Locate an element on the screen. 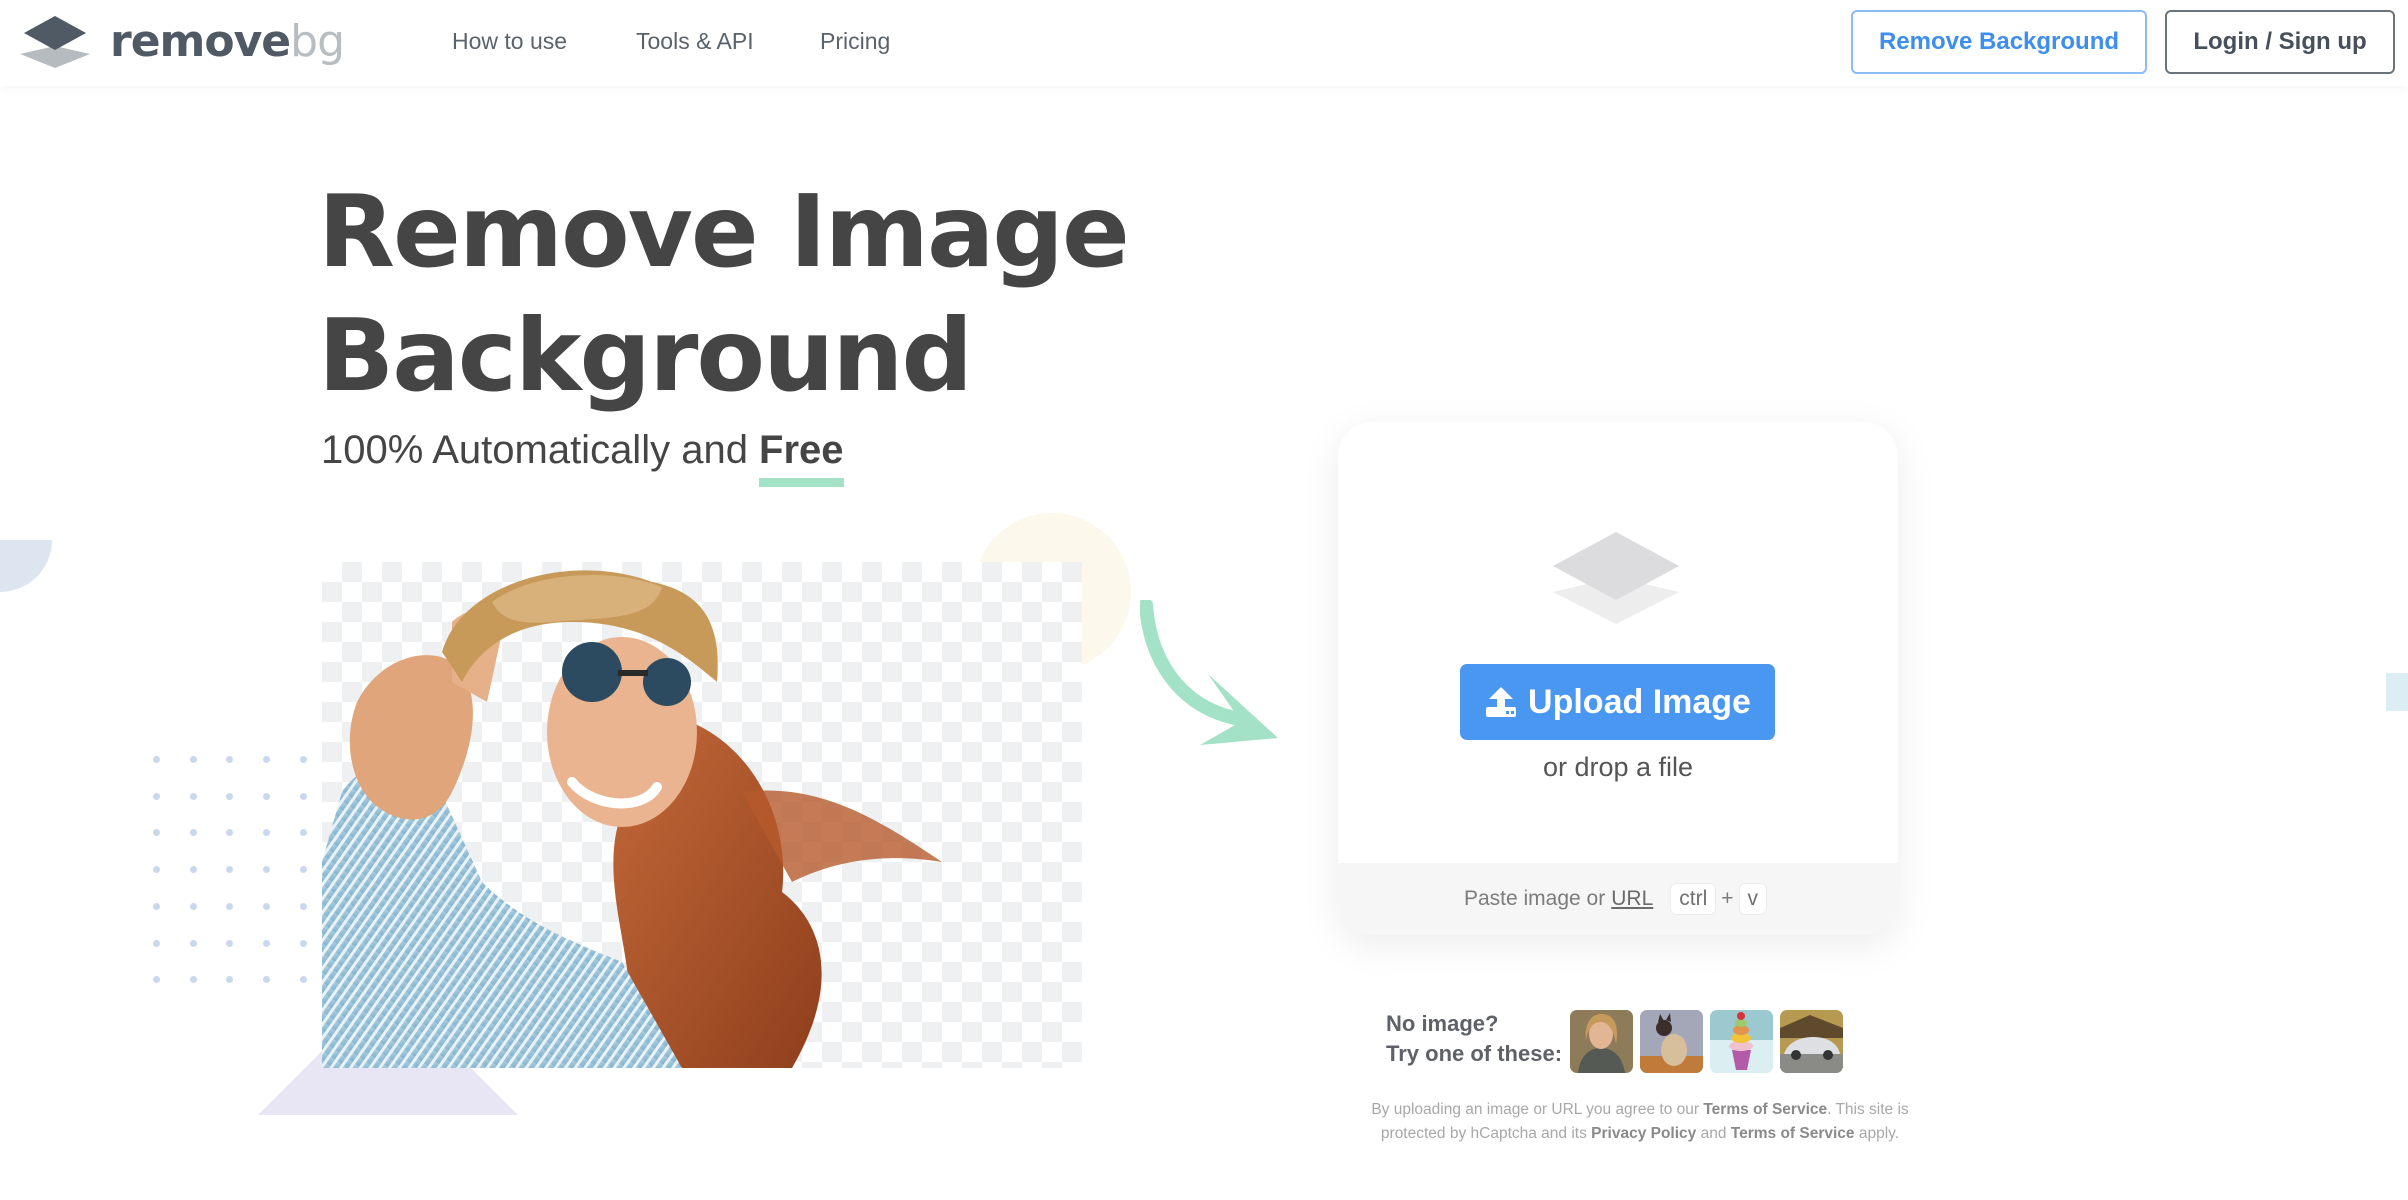  demo-image-transparent-background is located at coordinates (702, 815).